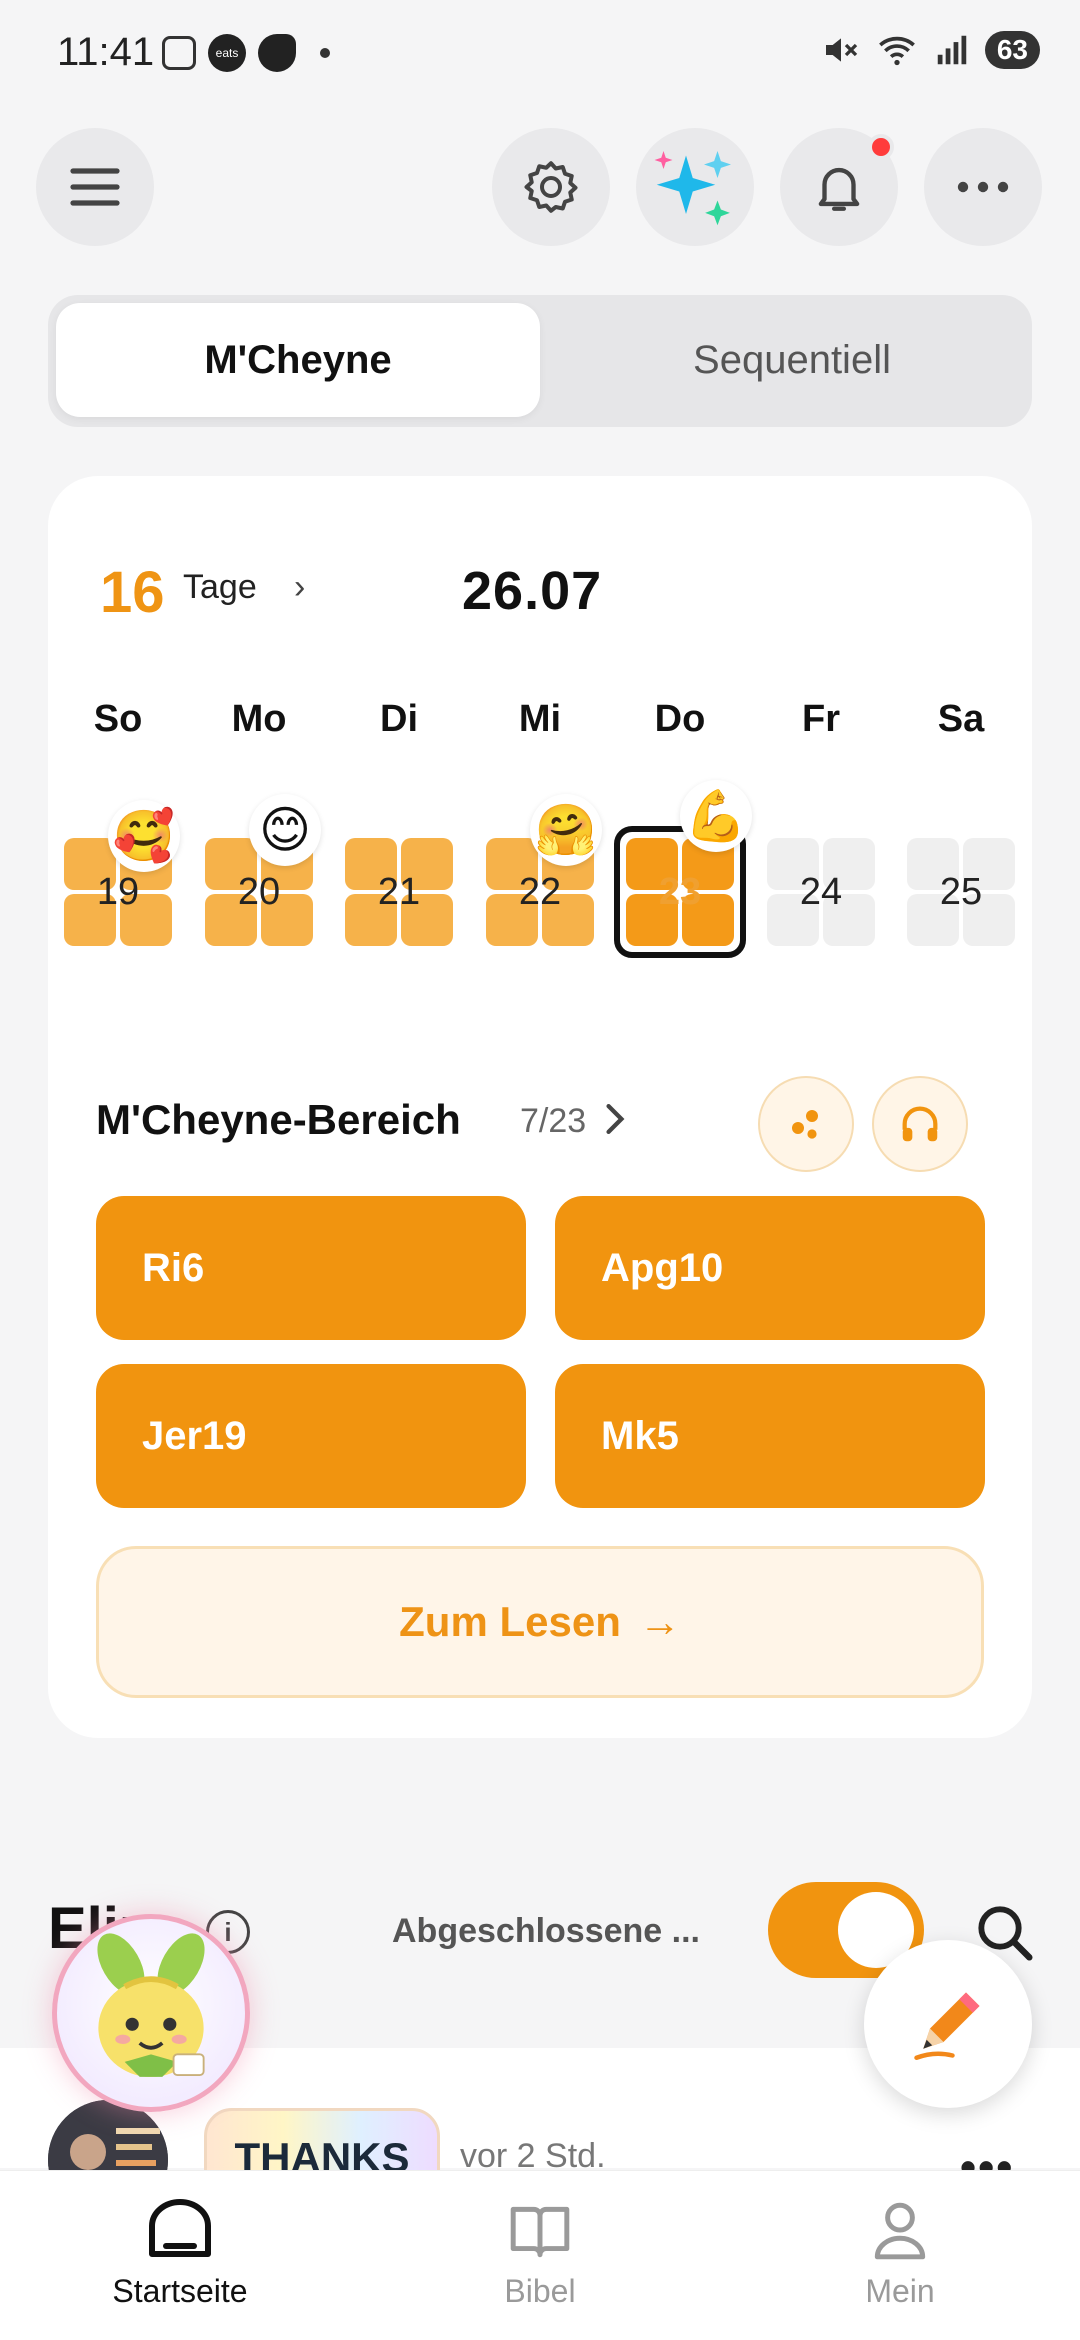 Image resolution: width=1080 pixels, height=2340 pixels. Describe the element at coordinates (770, 1436) in the screenshot. I see `reading-chip: Mk5` at that location.